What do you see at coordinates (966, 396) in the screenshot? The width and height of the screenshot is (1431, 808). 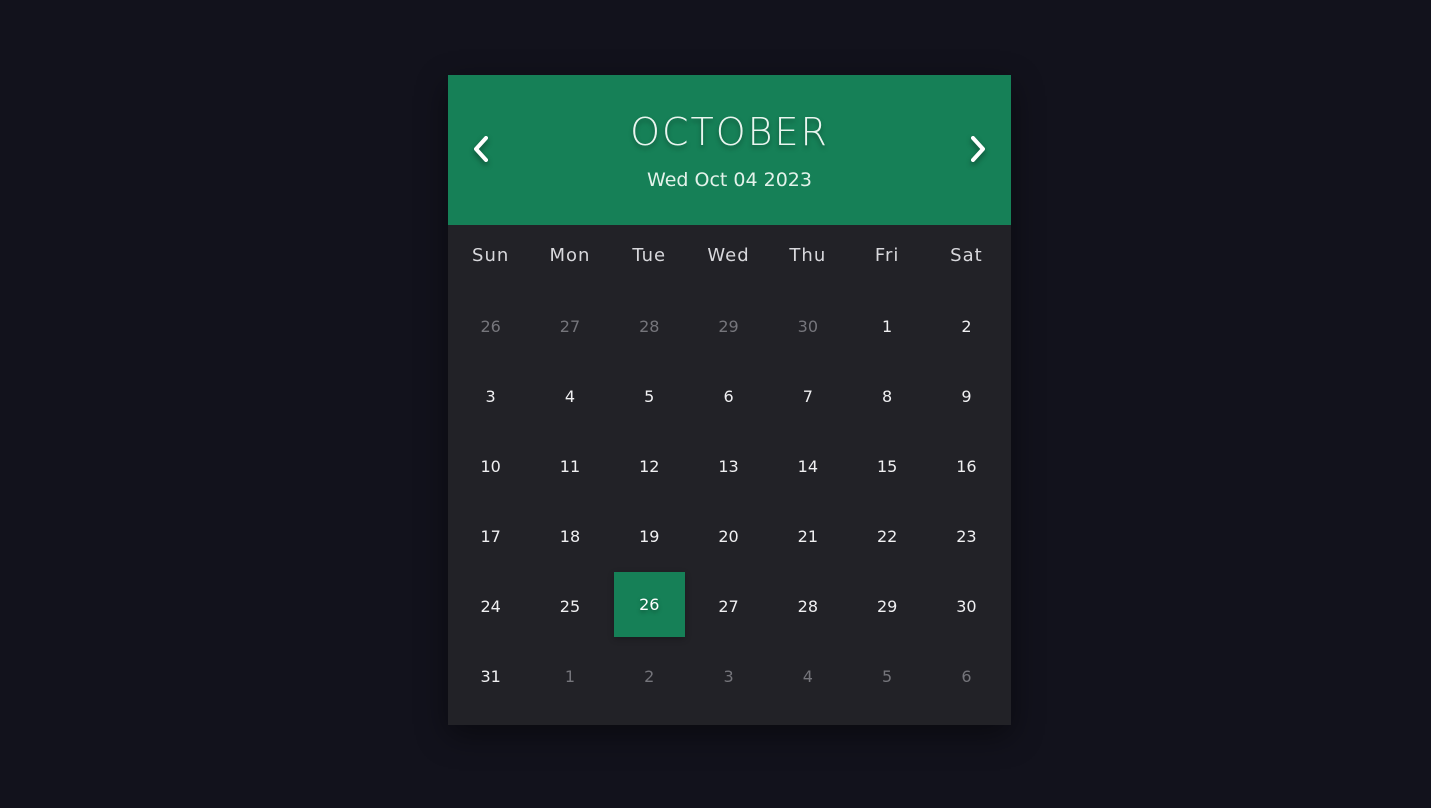 I see `day-cell: 9` at bounding box center [966, 396].